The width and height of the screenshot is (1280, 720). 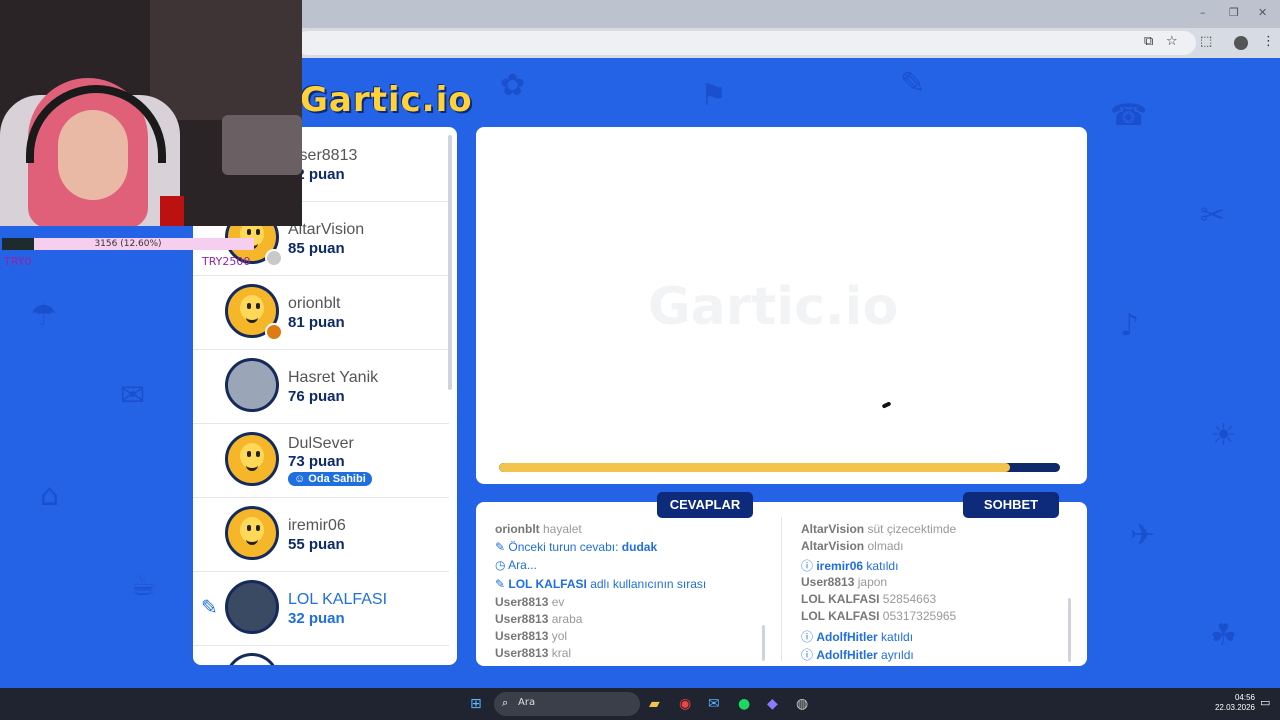 I want to click on menu-kebab-icon: ⋮, so click(x=1268, y=41).